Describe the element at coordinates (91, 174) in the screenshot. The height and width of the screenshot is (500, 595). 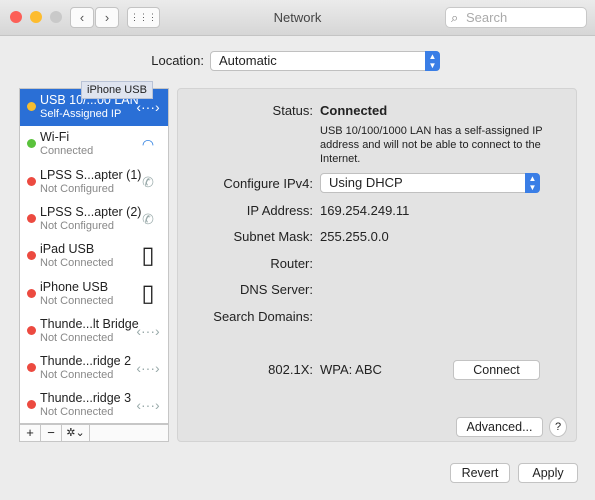
I see `service-name: LPSS S...apter (1)` at that location.